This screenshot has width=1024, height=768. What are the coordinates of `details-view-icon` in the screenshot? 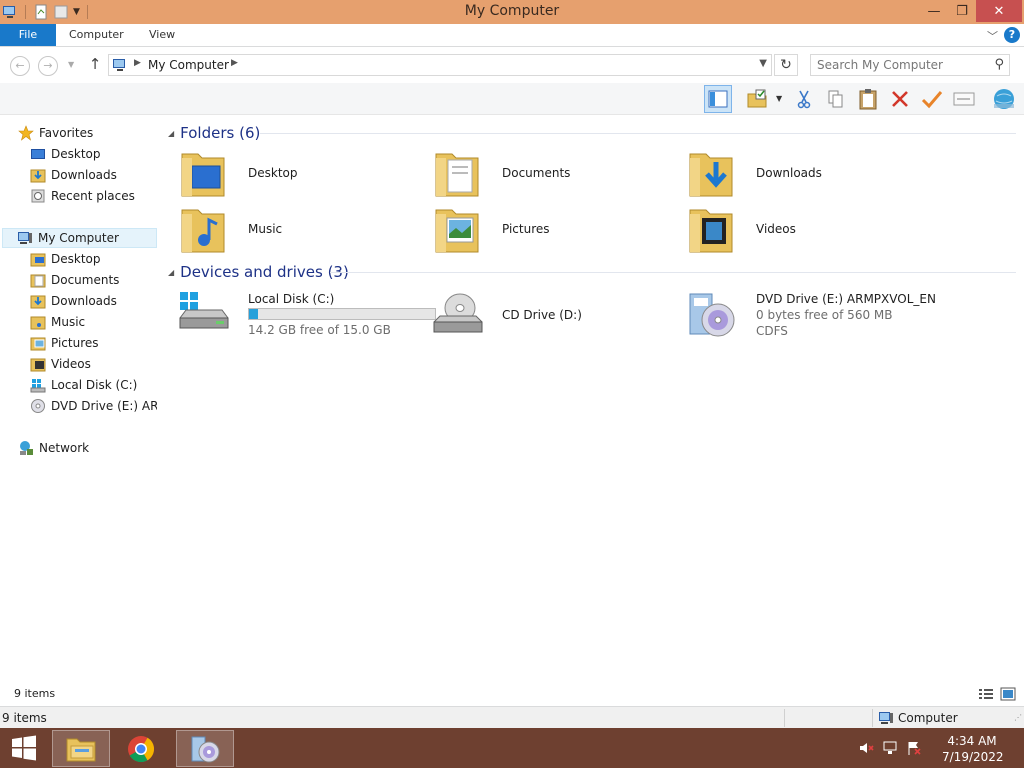 It's located at (986, 694).